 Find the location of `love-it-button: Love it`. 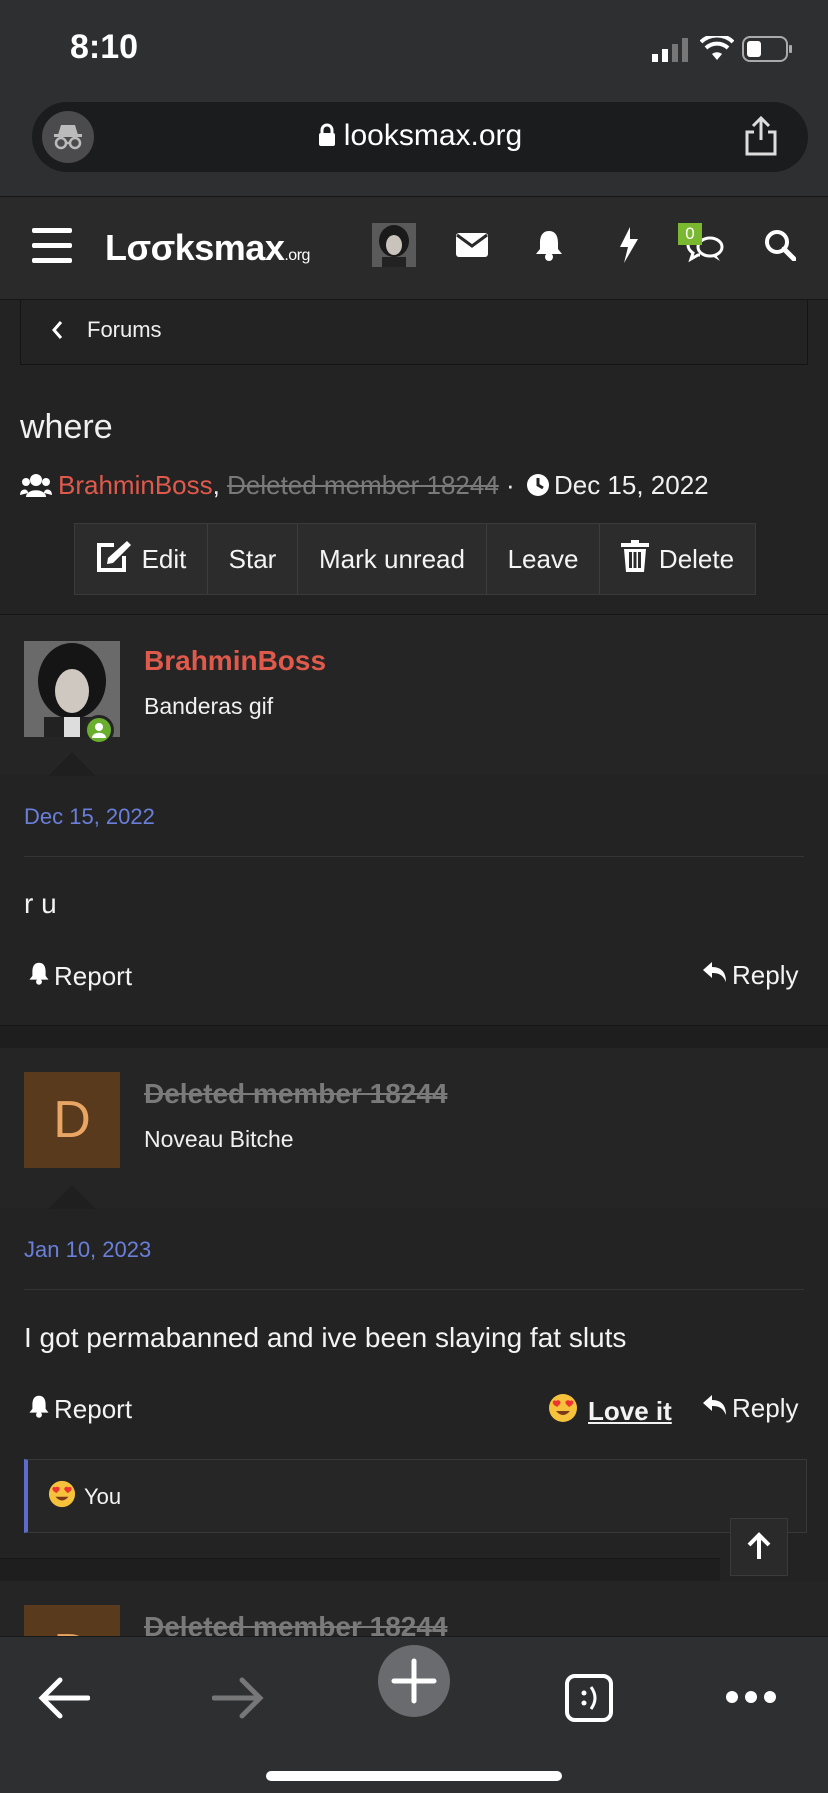

love-it-button: Love it is located at coordinates (610, 1411).